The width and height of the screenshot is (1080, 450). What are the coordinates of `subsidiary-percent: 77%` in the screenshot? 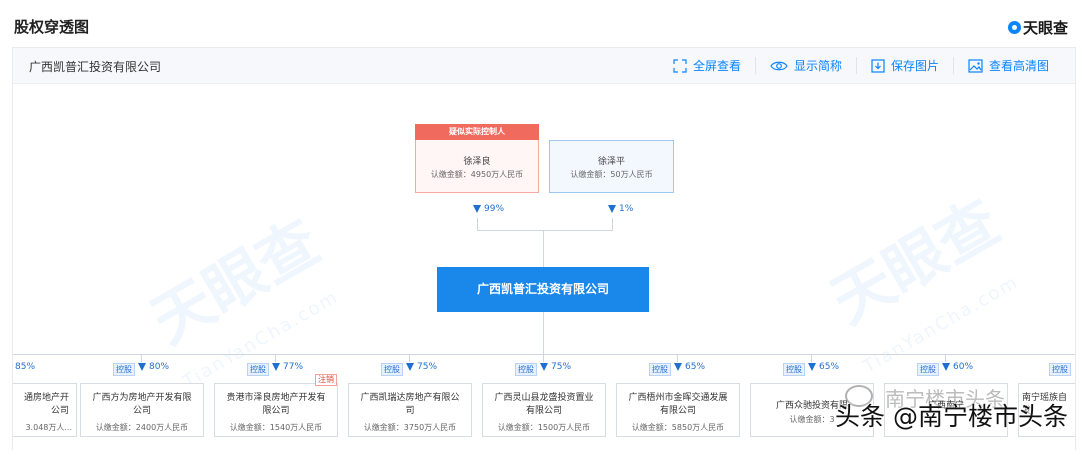 It's located at (287, 367).